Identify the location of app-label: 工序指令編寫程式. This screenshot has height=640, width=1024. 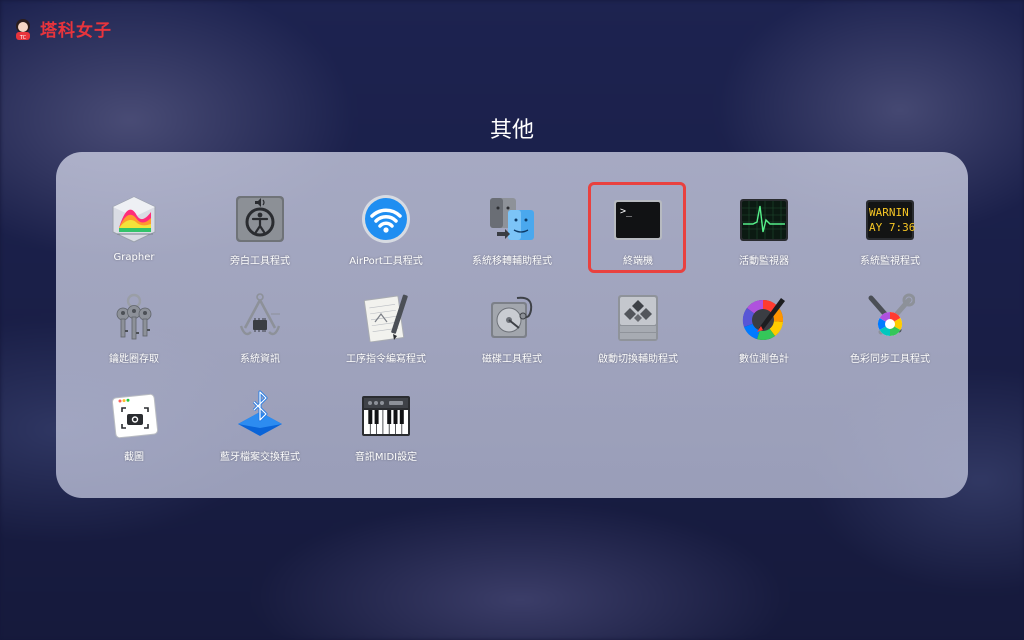
(386, 359).